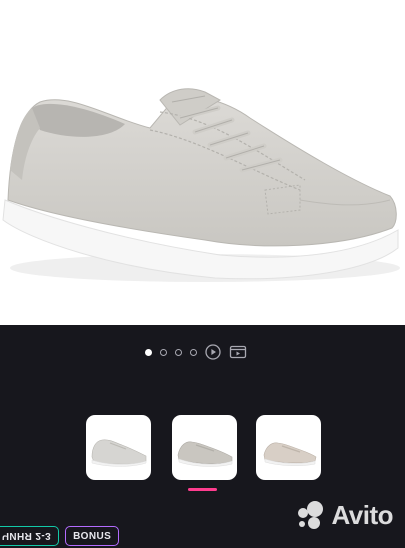 The height and width of the screenshot is (548, 405). I want to click on avito-watermark: Avito, so click(343, 515).